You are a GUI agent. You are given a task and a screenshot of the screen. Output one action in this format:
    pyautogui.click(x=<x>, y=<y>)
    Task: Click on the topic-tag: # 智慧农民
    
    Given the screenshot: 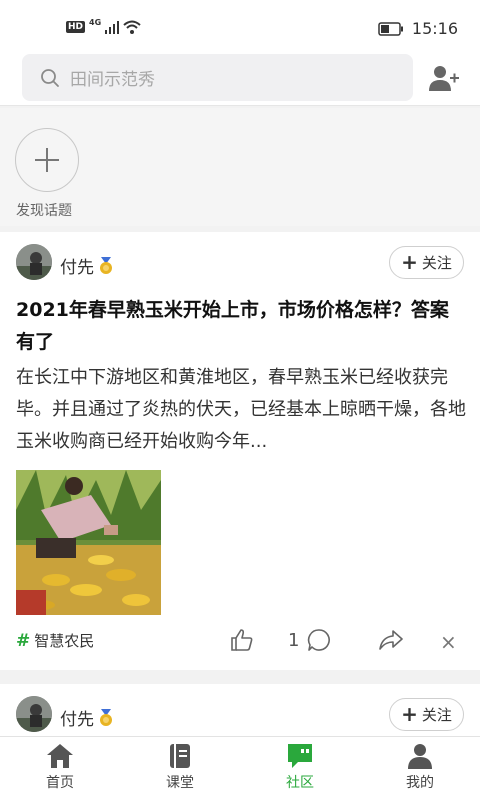 What is the action you would take?
    pyautogui.click(x=55, y=640)
    